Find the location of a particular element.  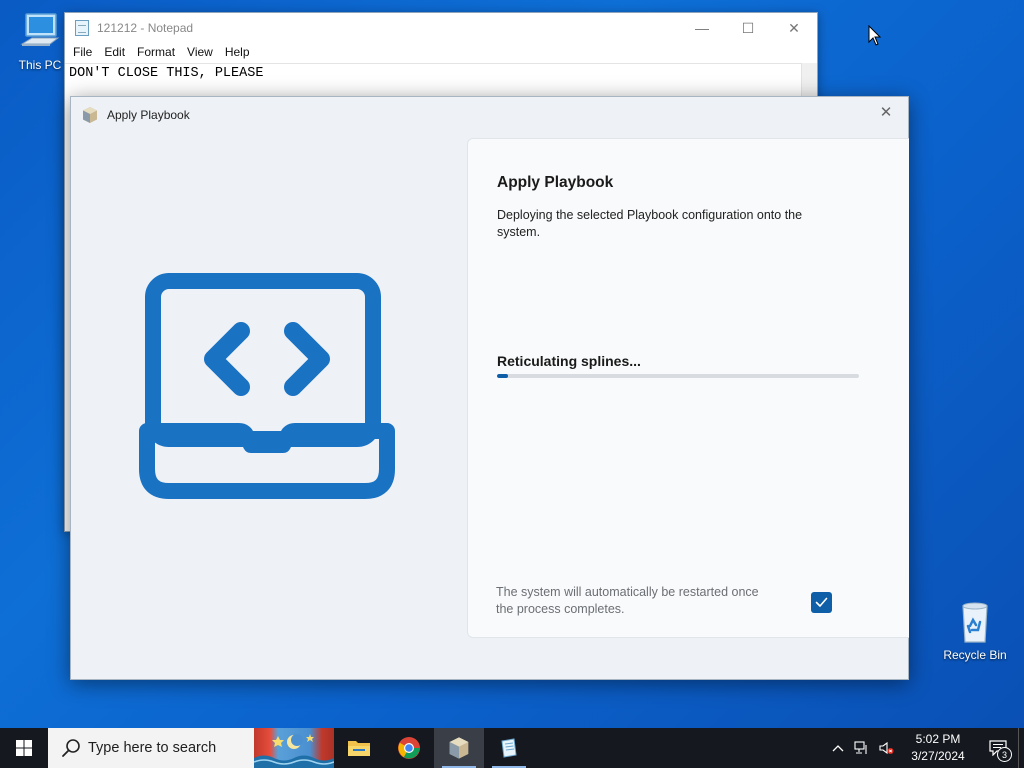

taskbar-file-explorer is located at coordinates (359, 748).